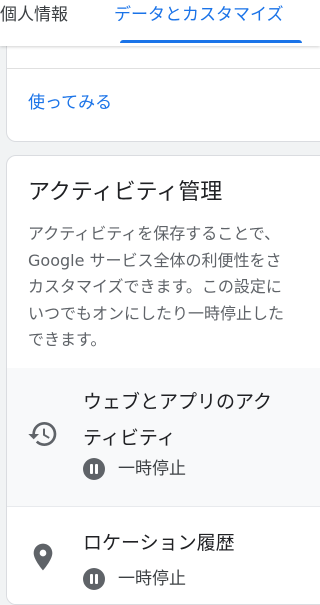 The width and height of the screenshot is (320, 605). Describe the element at coordinates (178, 420) in the screenshot. I see `row-title: ウェブとアプリのアク ティビティ` at that location.